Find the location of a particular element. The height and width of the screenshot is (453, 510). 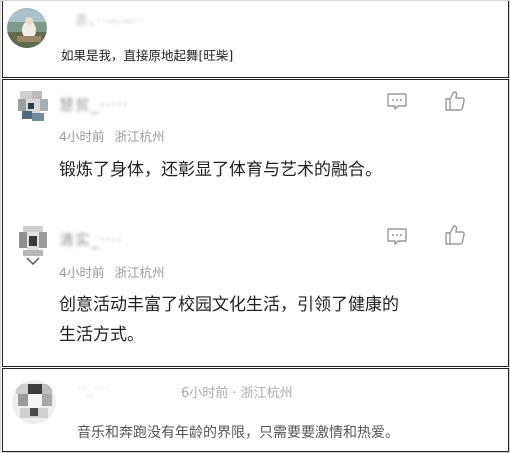

comment-text: 锻炼了身体，还彰显了体育与艺术的融合。 is located at coordinates (220, 170).